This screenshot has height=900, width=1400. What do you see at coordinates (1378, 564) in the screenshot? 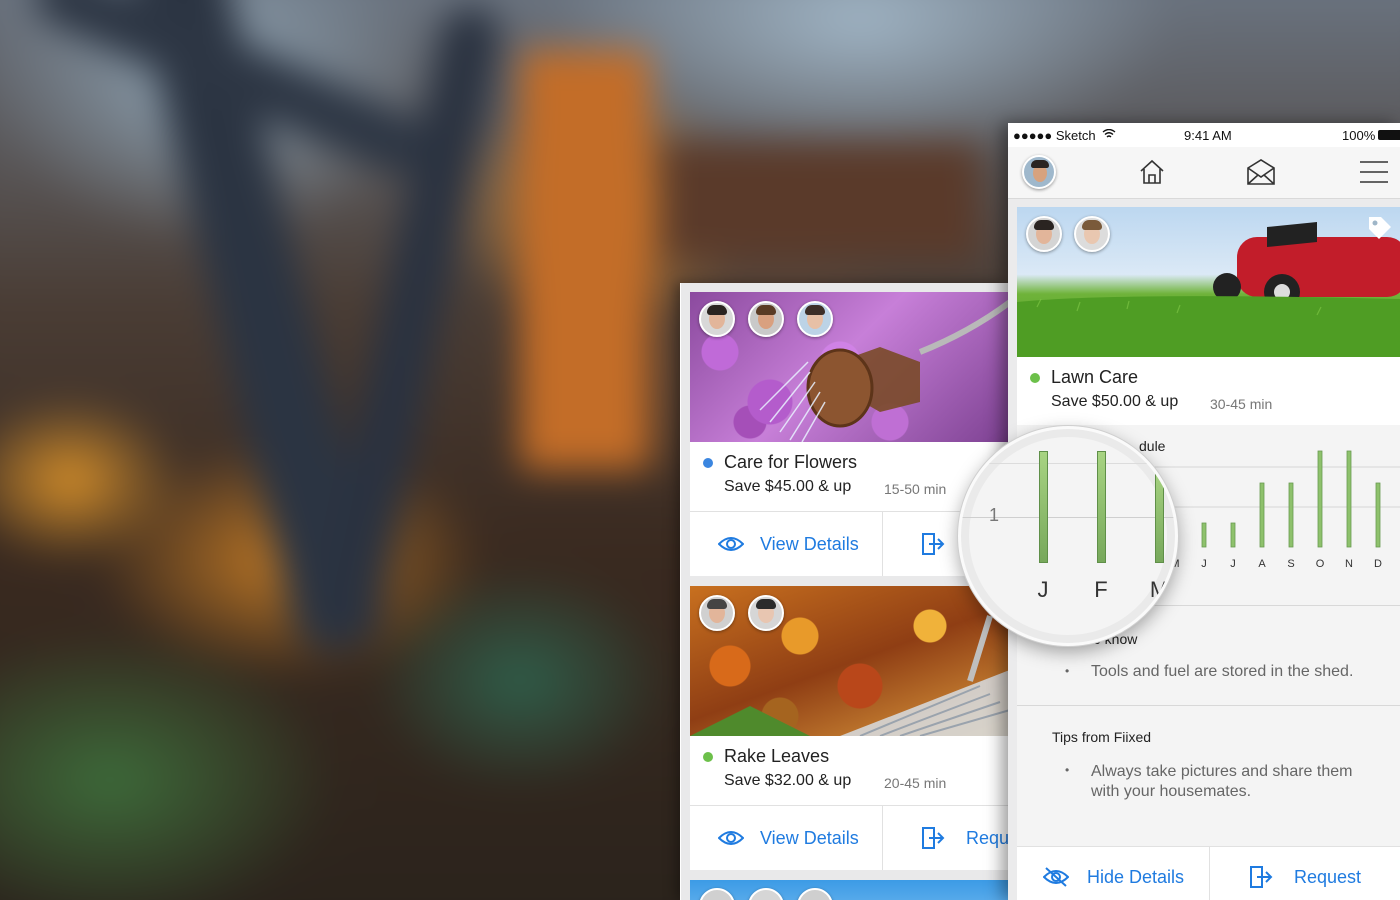
I see `month-label: D` at bounding box center [1378, 564].